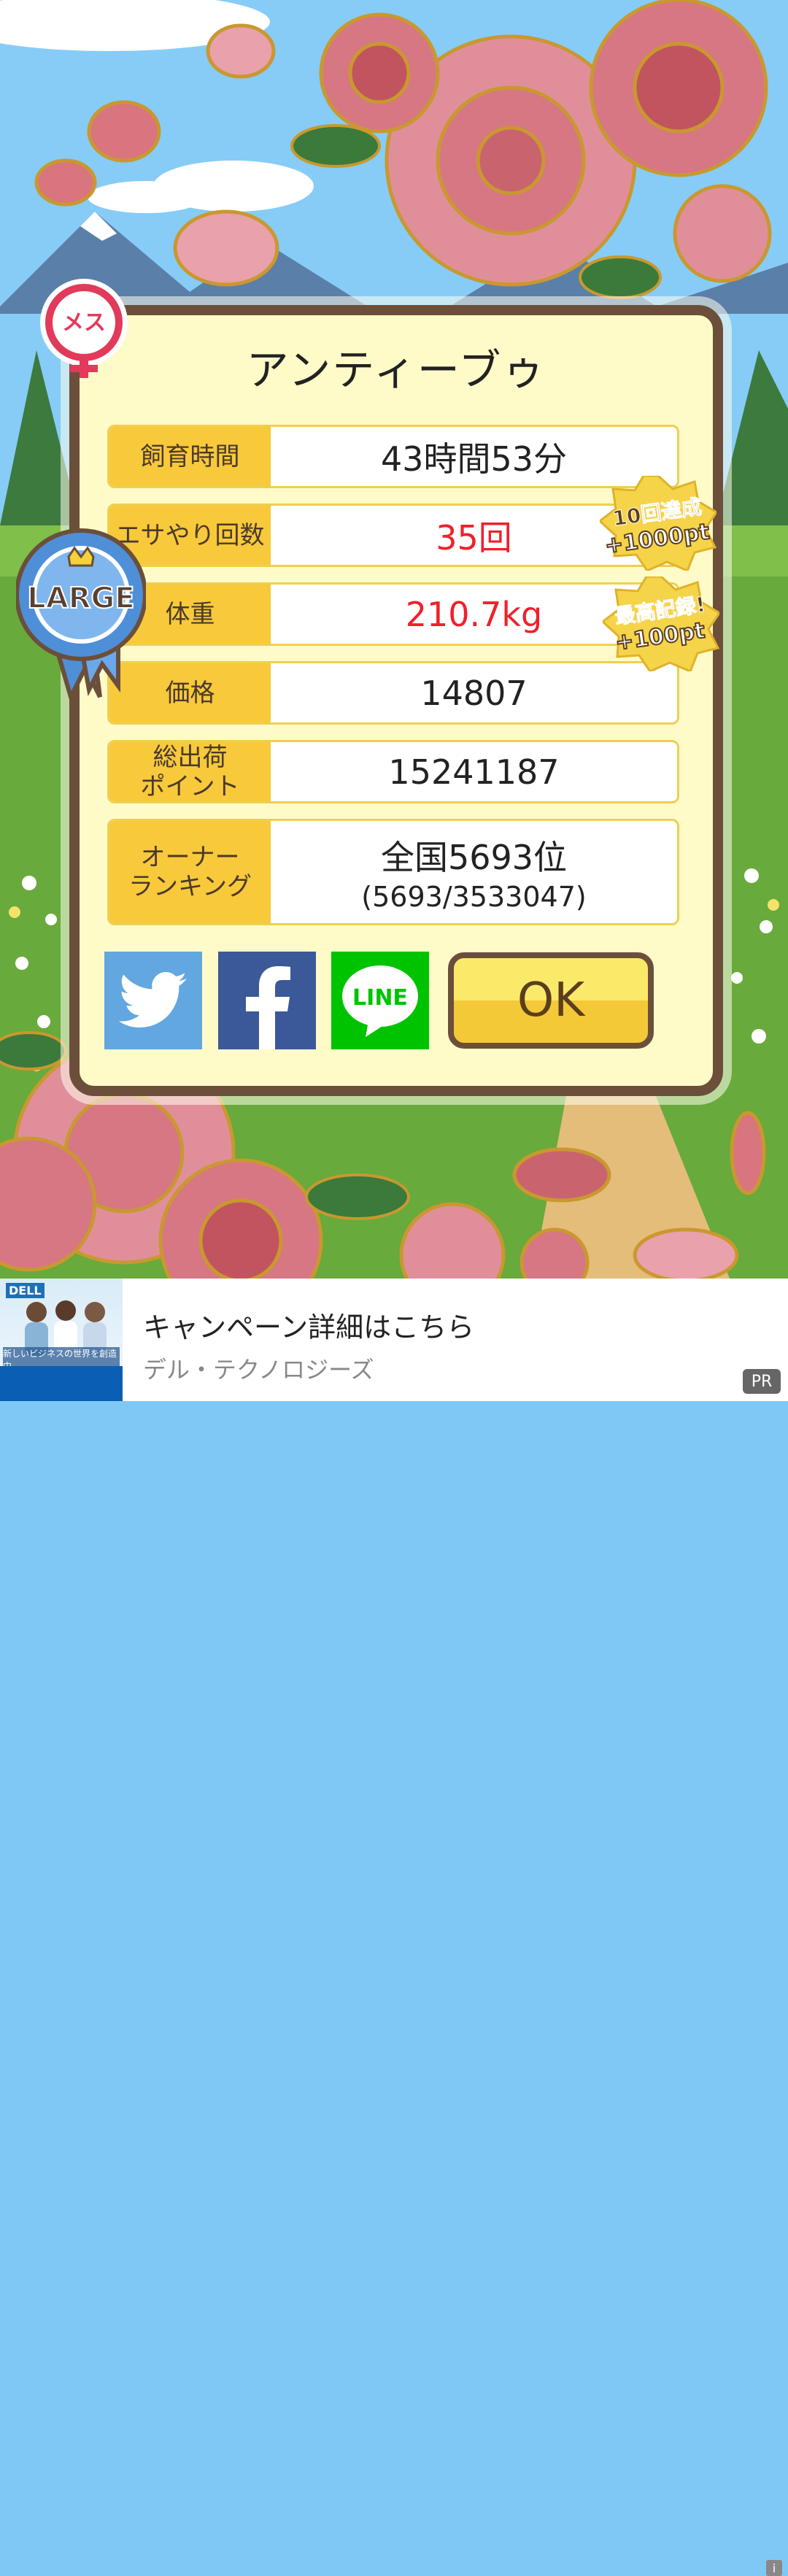 The width and height of the screenshot is (788, 2576). I want to click on line-bubble-icon: LINE, so click(380, 1001).